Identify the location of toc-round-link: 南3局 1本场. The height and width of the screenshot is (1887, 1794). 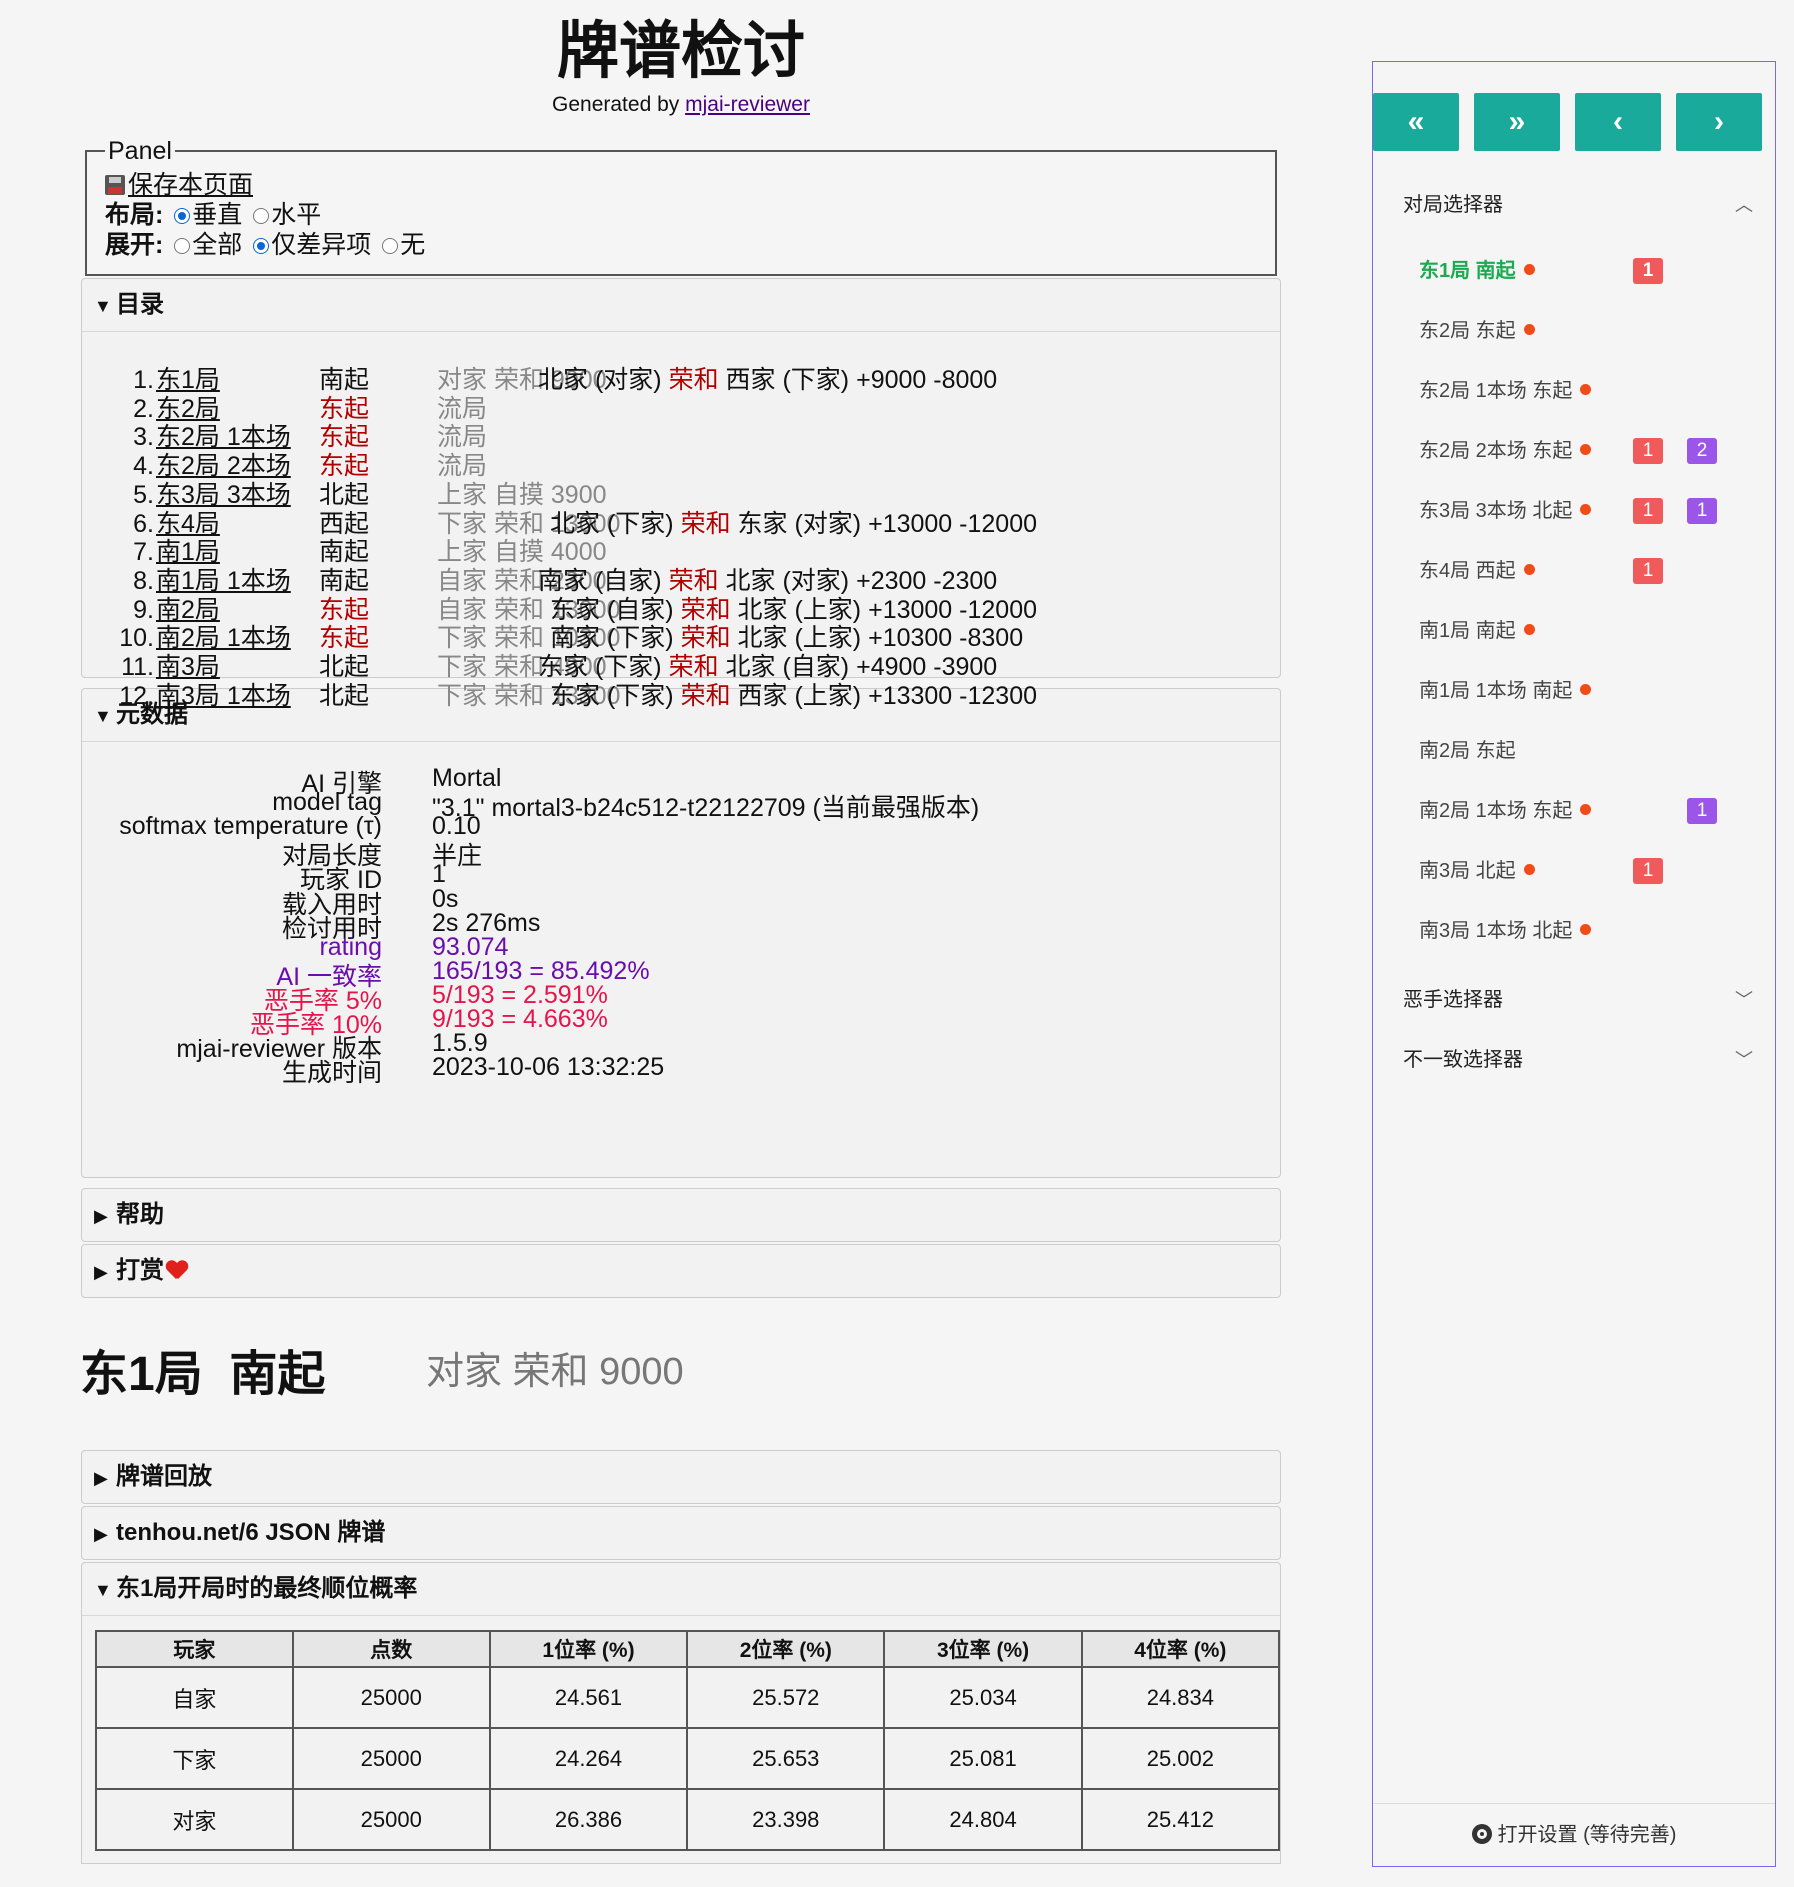
(223, 696).